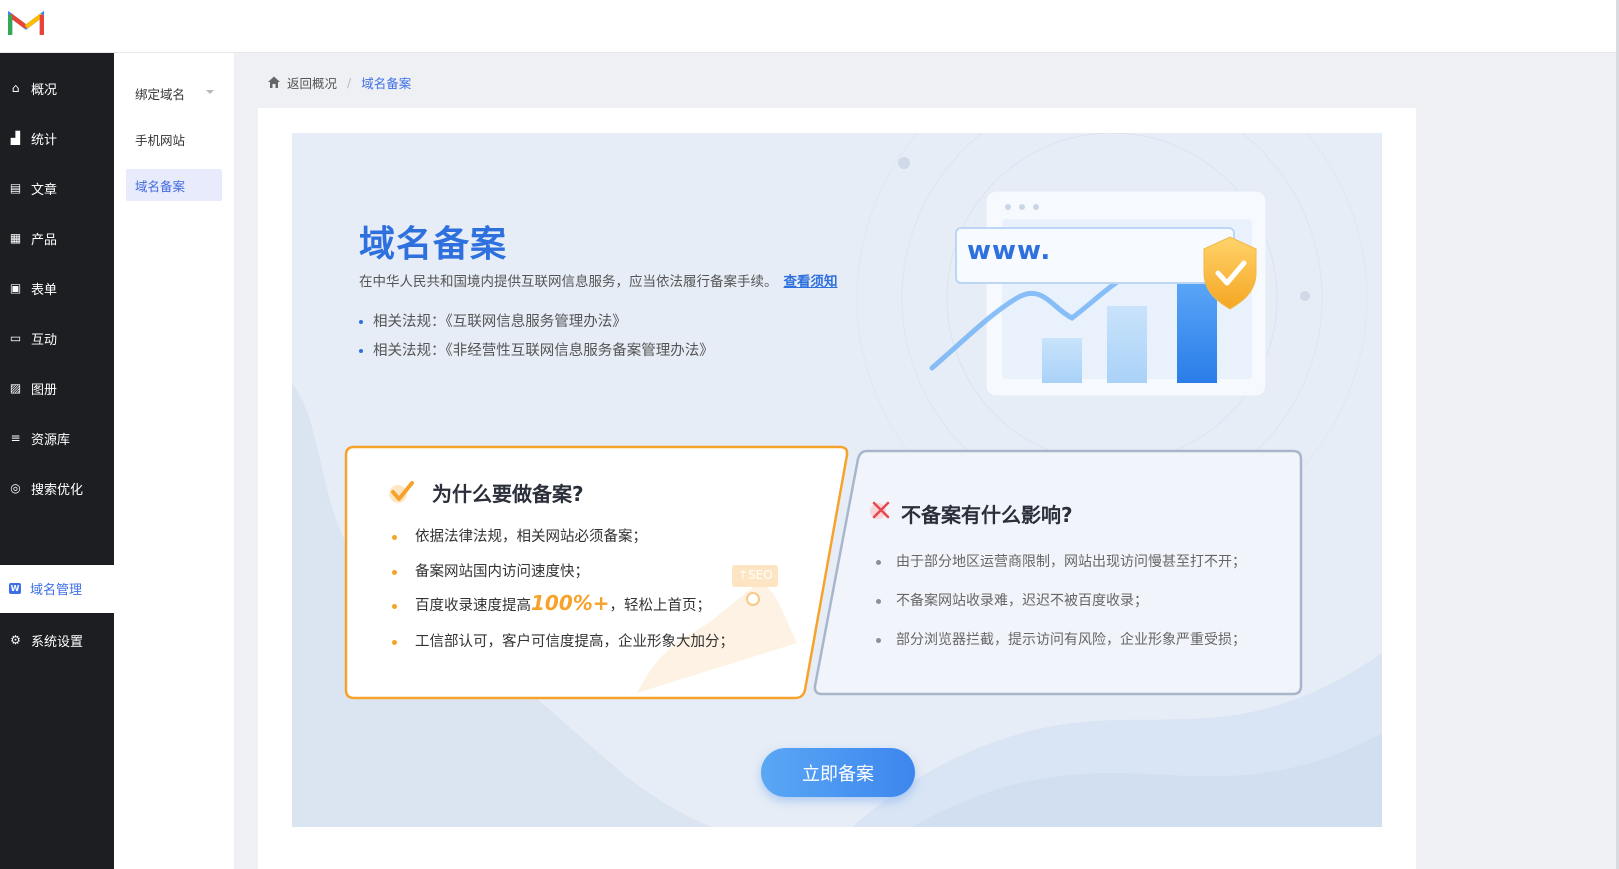 Image resolution: width=1619 pixels, height=869 pixels. What do you see at coordinates (1071, 562) in the screenshot?
I see `impact-item-text: 由于部分地区运营商限制，网站出现访问慢甚至打不开；` at bounding box center [1071, 562].